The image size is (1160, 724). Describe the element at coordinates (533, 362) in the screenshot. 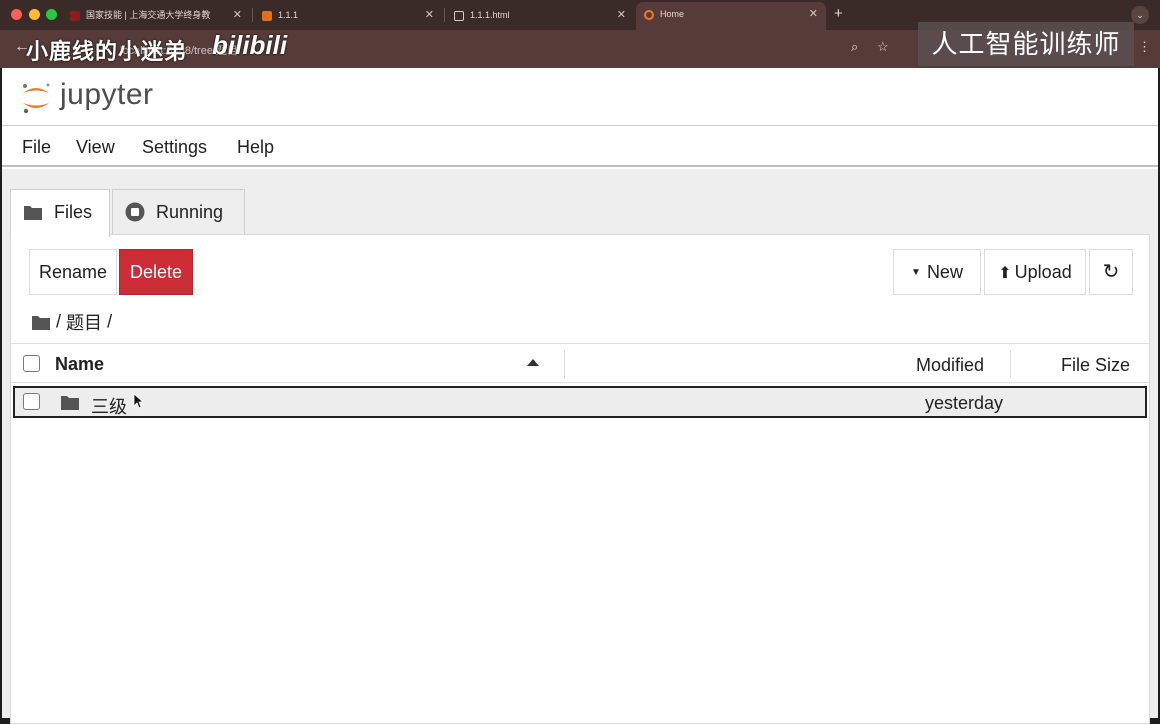

I see `sort-ascending-icon` at that location.